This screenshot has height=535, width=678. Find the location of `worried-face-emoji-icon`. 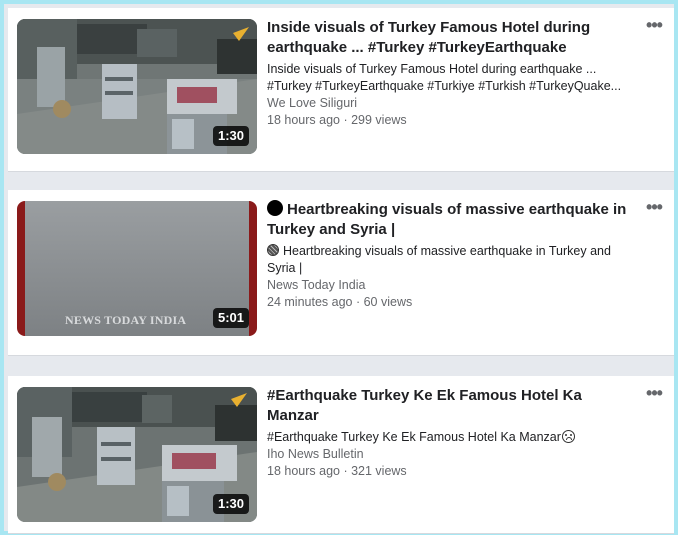

worried-face-emoji-icon is located at coordinates (568, 436).